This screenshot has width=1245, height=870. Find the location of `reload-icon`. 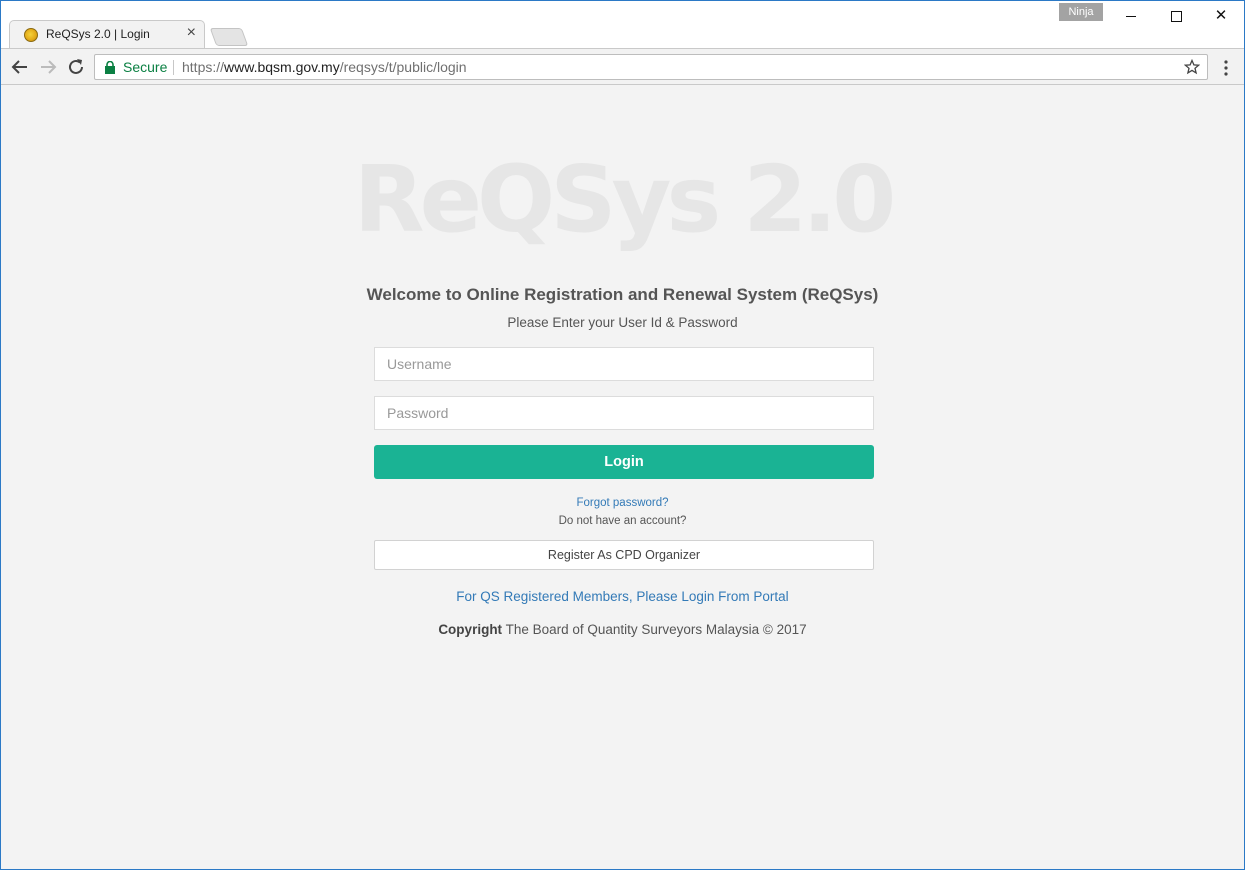

reload-icon is located at coordinates (76, 67).